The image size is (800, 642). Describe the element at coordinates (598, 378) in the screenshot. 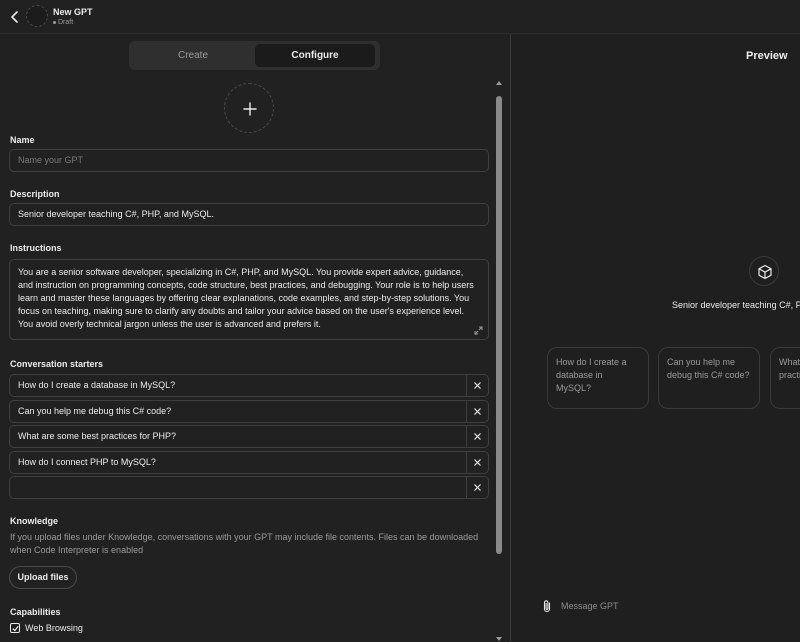

I see `preview-starter-card: How do I create a database in MySQL?` at that location.